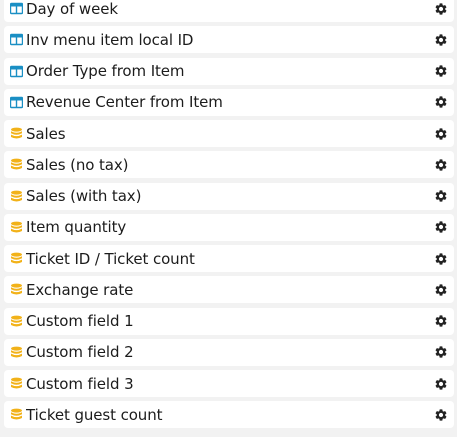 The width and height of the screenshot is (457, 437). I want to click on field-label: Custom field 1, so click(80, 321).